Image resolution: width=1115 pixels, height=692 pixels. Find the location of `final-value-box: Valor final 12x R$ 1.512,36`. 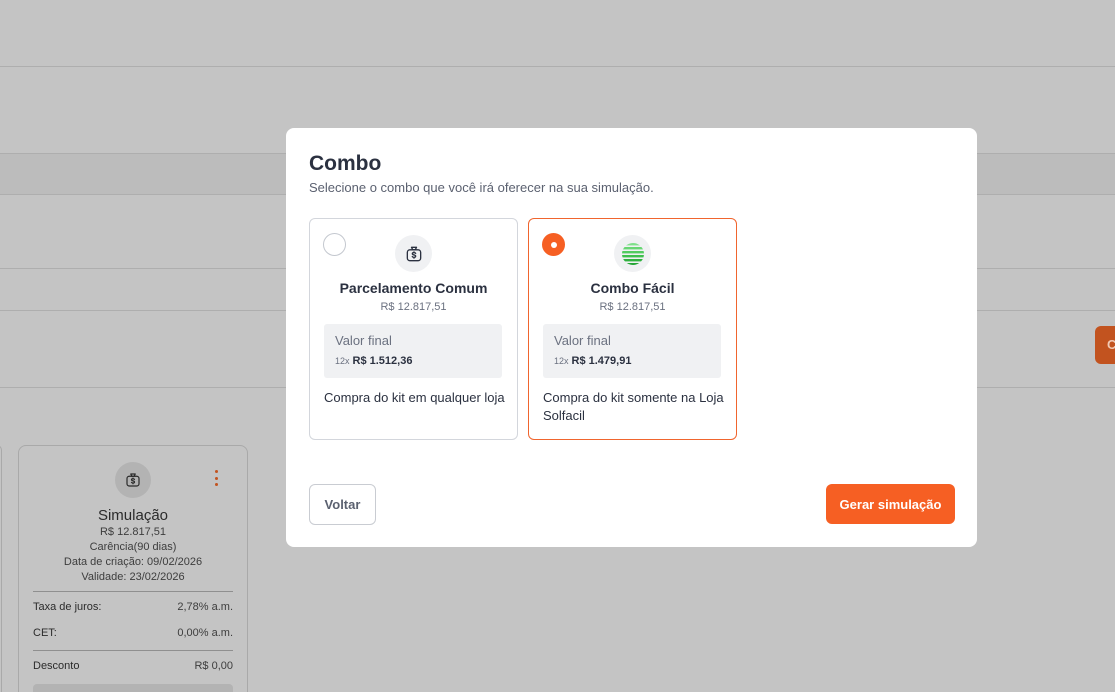

final-value-box: Valor final 12x R$ 1.512,36 is located at coordinates (413, 351).